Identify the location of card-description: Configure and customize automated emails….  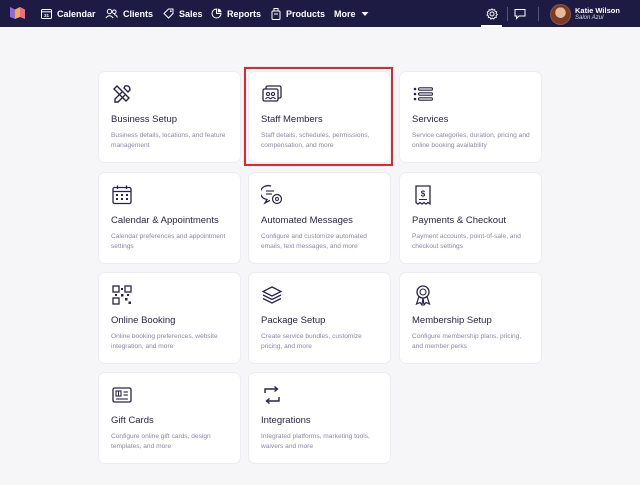
(314, 241).